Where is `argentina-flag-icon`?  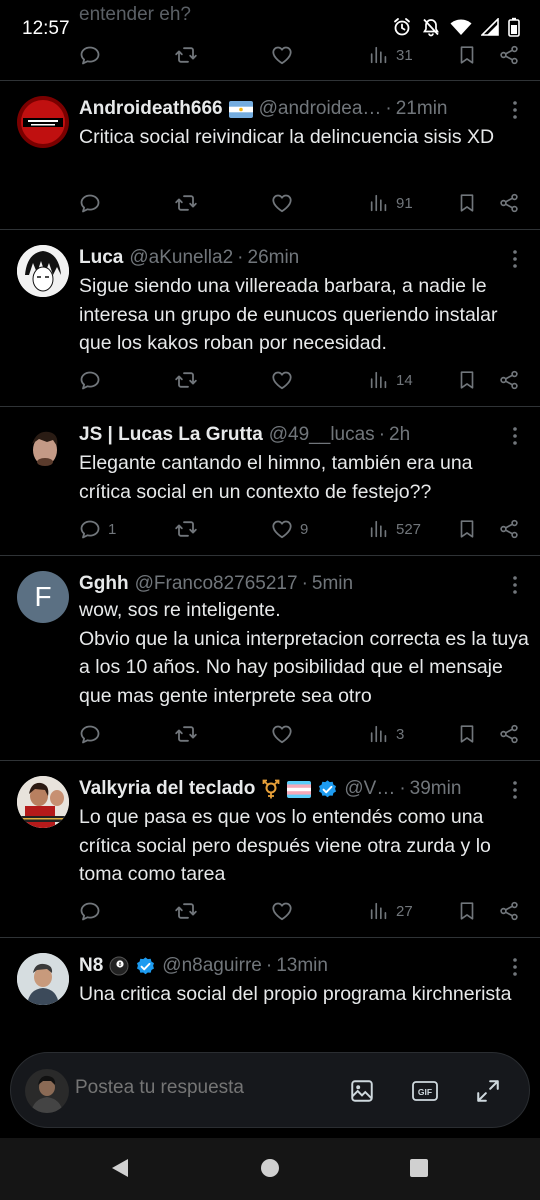 argentina-flag-icon is located at coordinates (240, 109).